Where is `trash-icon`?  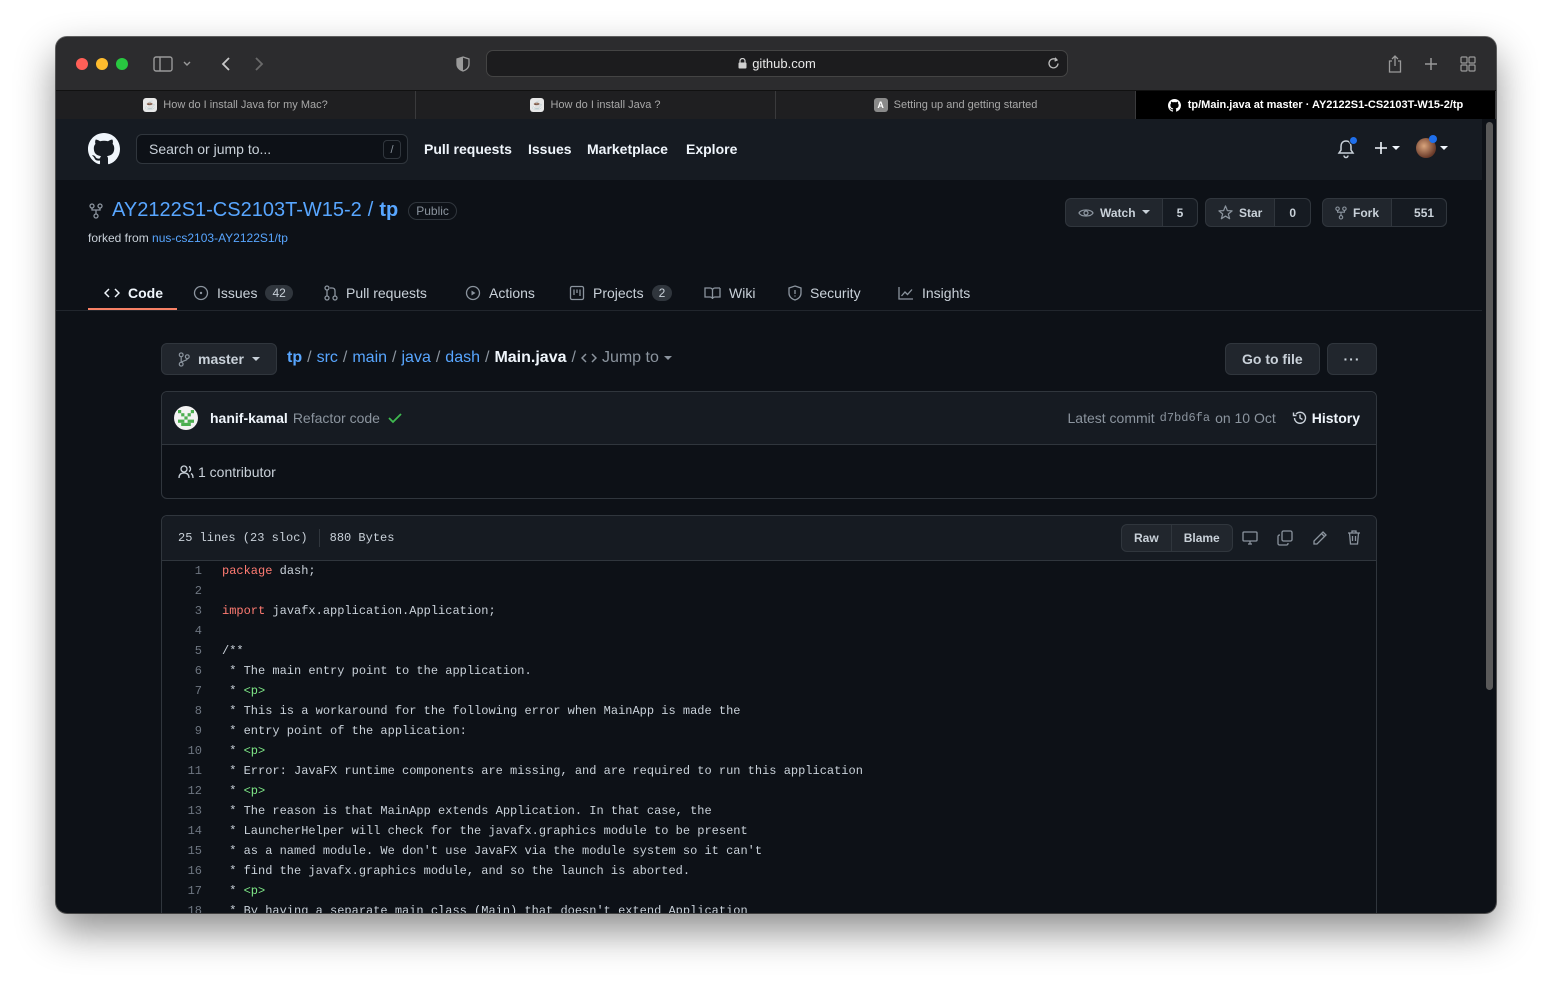
trash-icon is located at coordinates (1354, 537).